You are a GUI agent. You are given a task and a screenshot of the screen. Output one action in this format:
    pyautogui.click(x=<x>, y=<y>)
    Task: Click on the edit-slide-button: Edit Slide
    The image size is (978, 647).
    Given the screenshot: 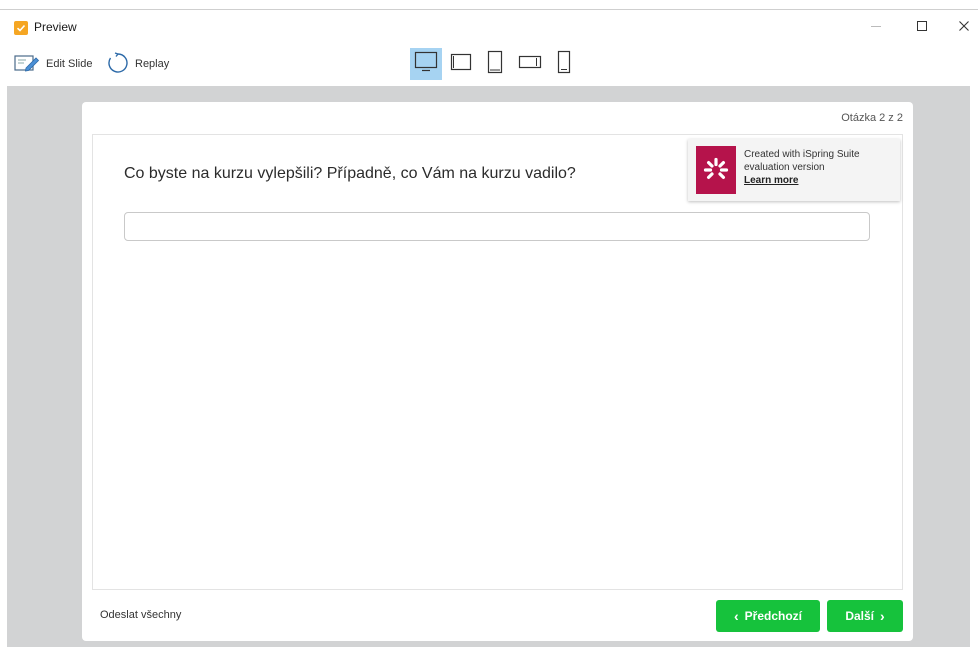 What is the action you would take?
    pyautogui.click(x=53, y=64)
    